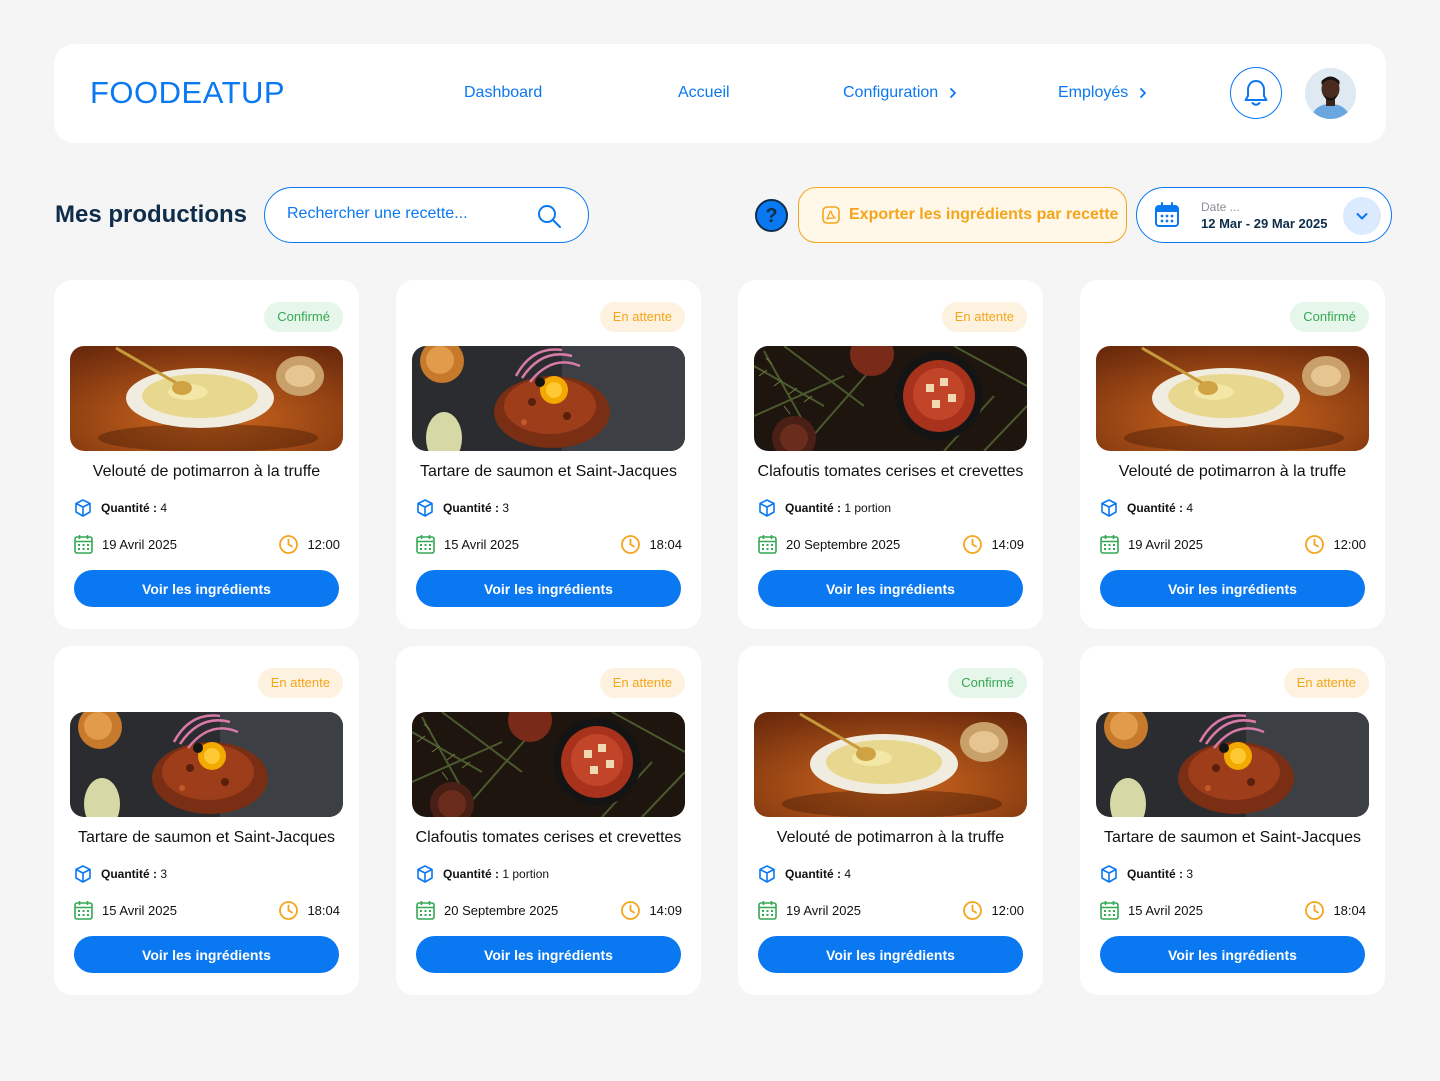 The image size is (1440, 1081). Describe the element at coordinates (962, 215) in the screenshot. I see `export-ingredients-button: Exporter les ingrédients par recette` at that location.